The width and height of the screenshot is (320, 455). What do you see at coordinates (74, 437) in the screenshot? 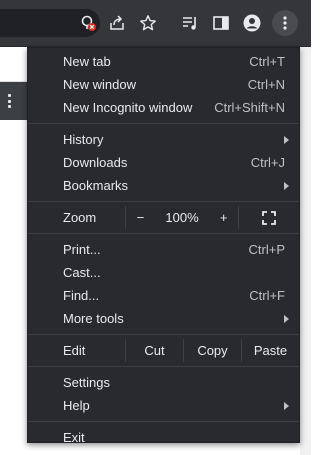
I see `menu-item-label: Exit` at bounding box center [74, 437].